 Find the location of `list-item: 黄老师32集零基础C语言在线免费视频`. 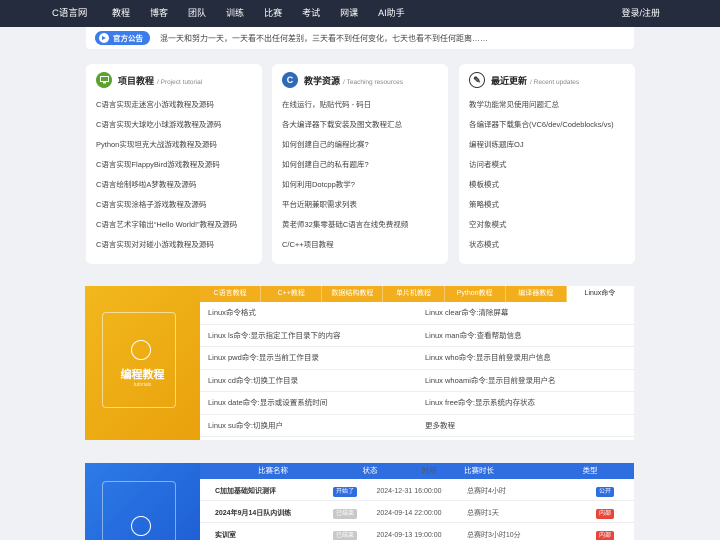

list-item: 黄老师32集零基础C语言在线免费视频 is located at coordinates (360, 225).